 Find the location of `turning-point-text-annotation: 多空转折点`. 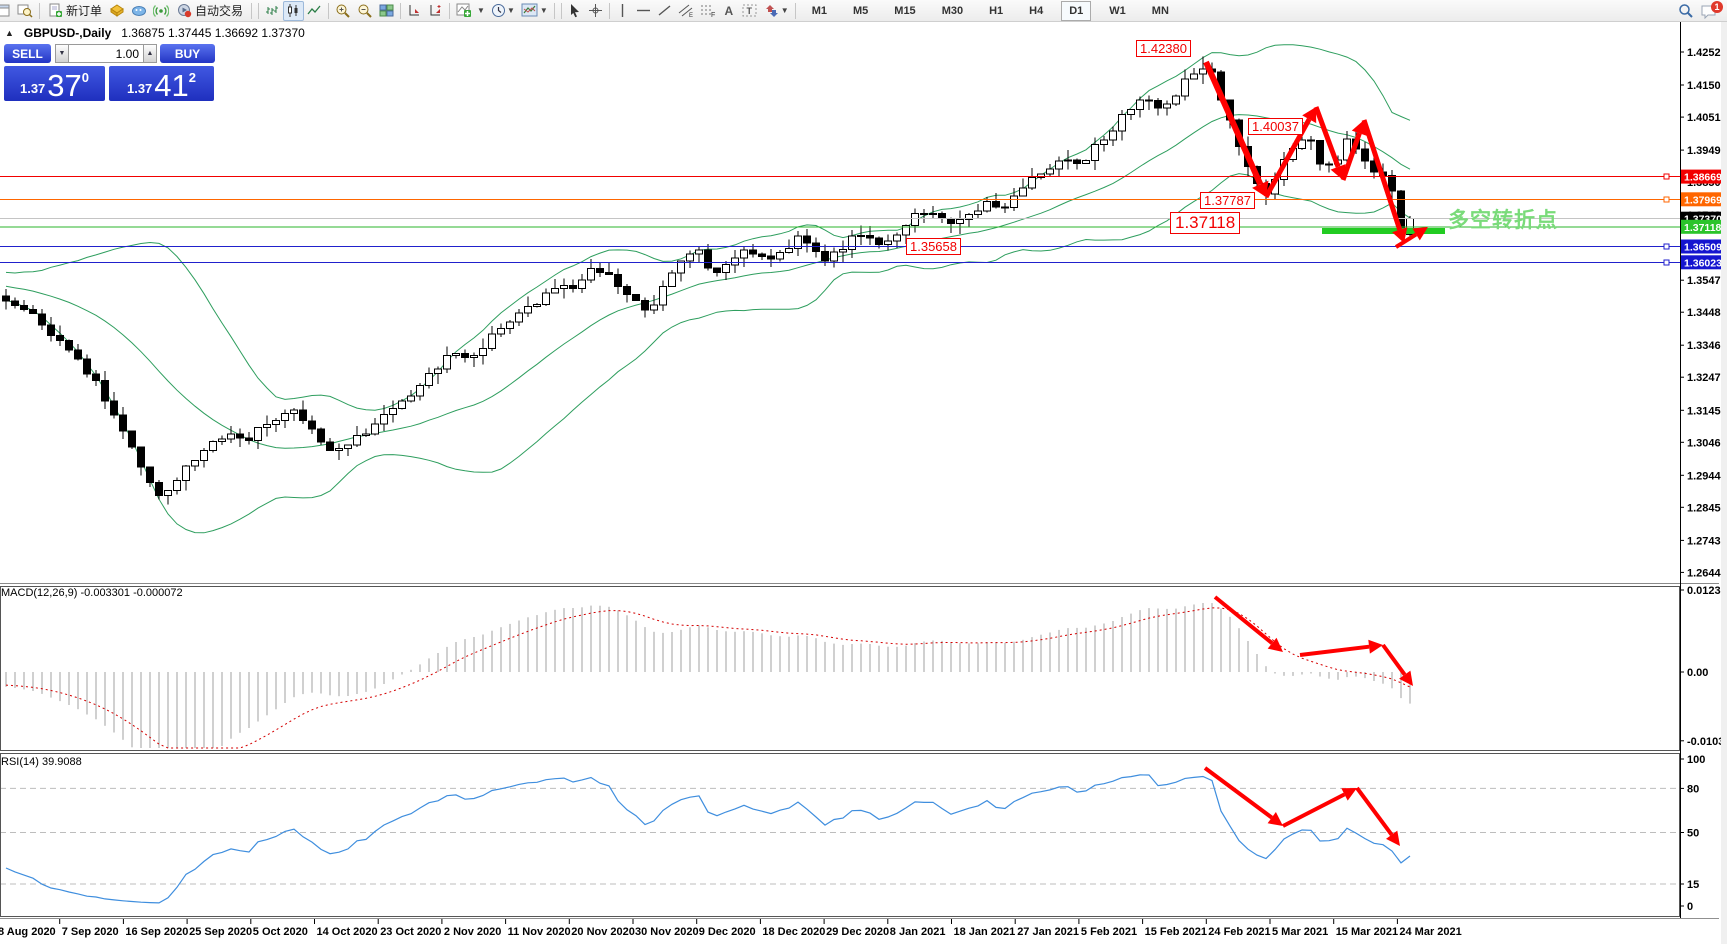

turning-point-text-annotation: 多空转折点 is located at coordinates (1503, 219).